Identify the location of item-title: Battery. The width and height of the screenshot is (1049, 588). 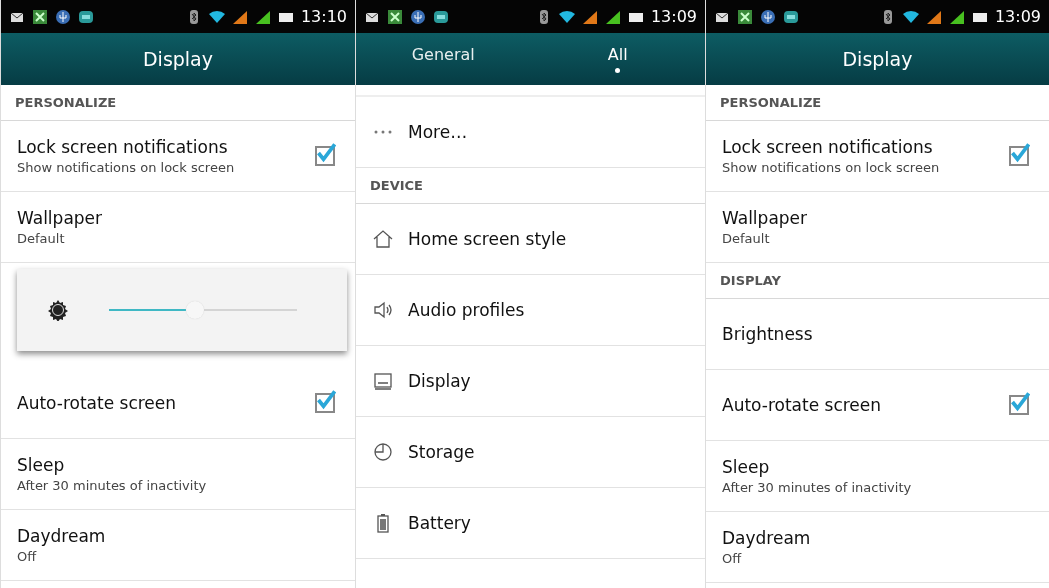
(440, 523).